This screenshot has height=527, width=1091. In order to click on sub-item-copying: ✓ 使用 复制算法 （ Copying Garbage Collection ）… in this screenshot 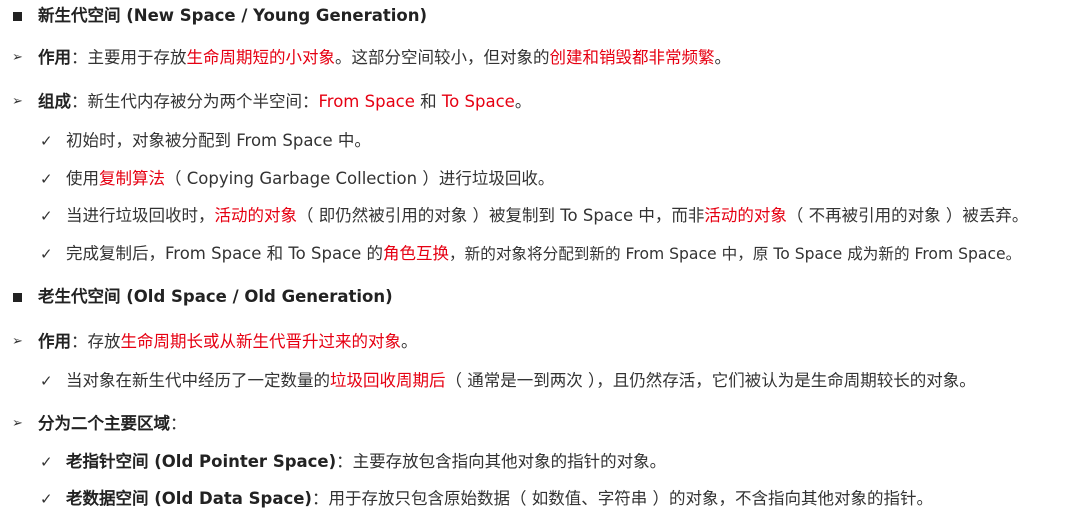, I will do `click(297, 179)`.